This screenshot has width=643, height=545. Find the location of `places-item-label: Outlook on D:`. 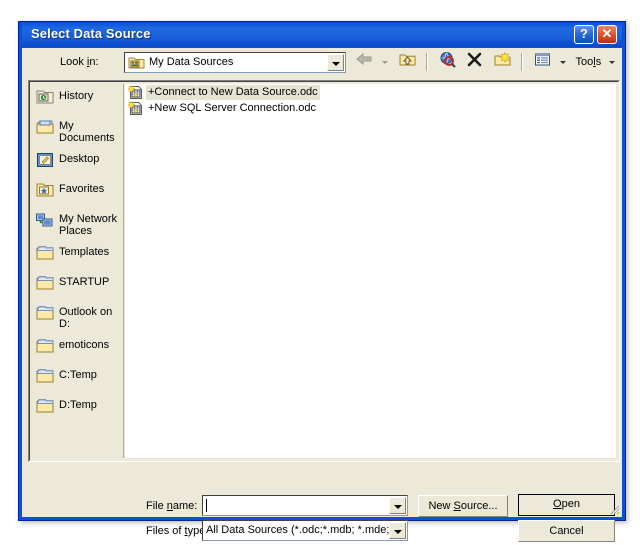

places-item-label: Outlook on D: is located at coordinates (86, 318).